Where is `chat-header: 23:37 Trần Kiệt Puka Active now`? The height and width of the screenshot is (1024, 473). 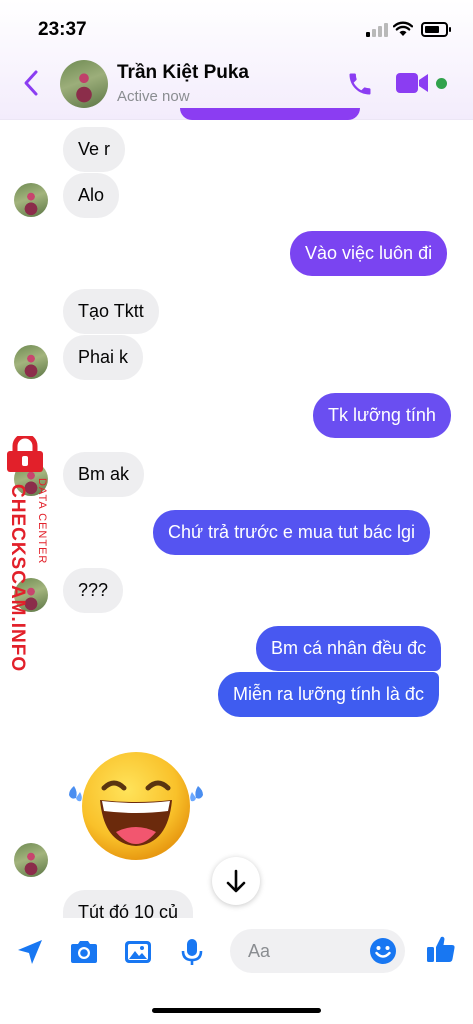
chat-header: 23:37 Trần Kiệt Puka Active now is located at coordinates (236, 60).